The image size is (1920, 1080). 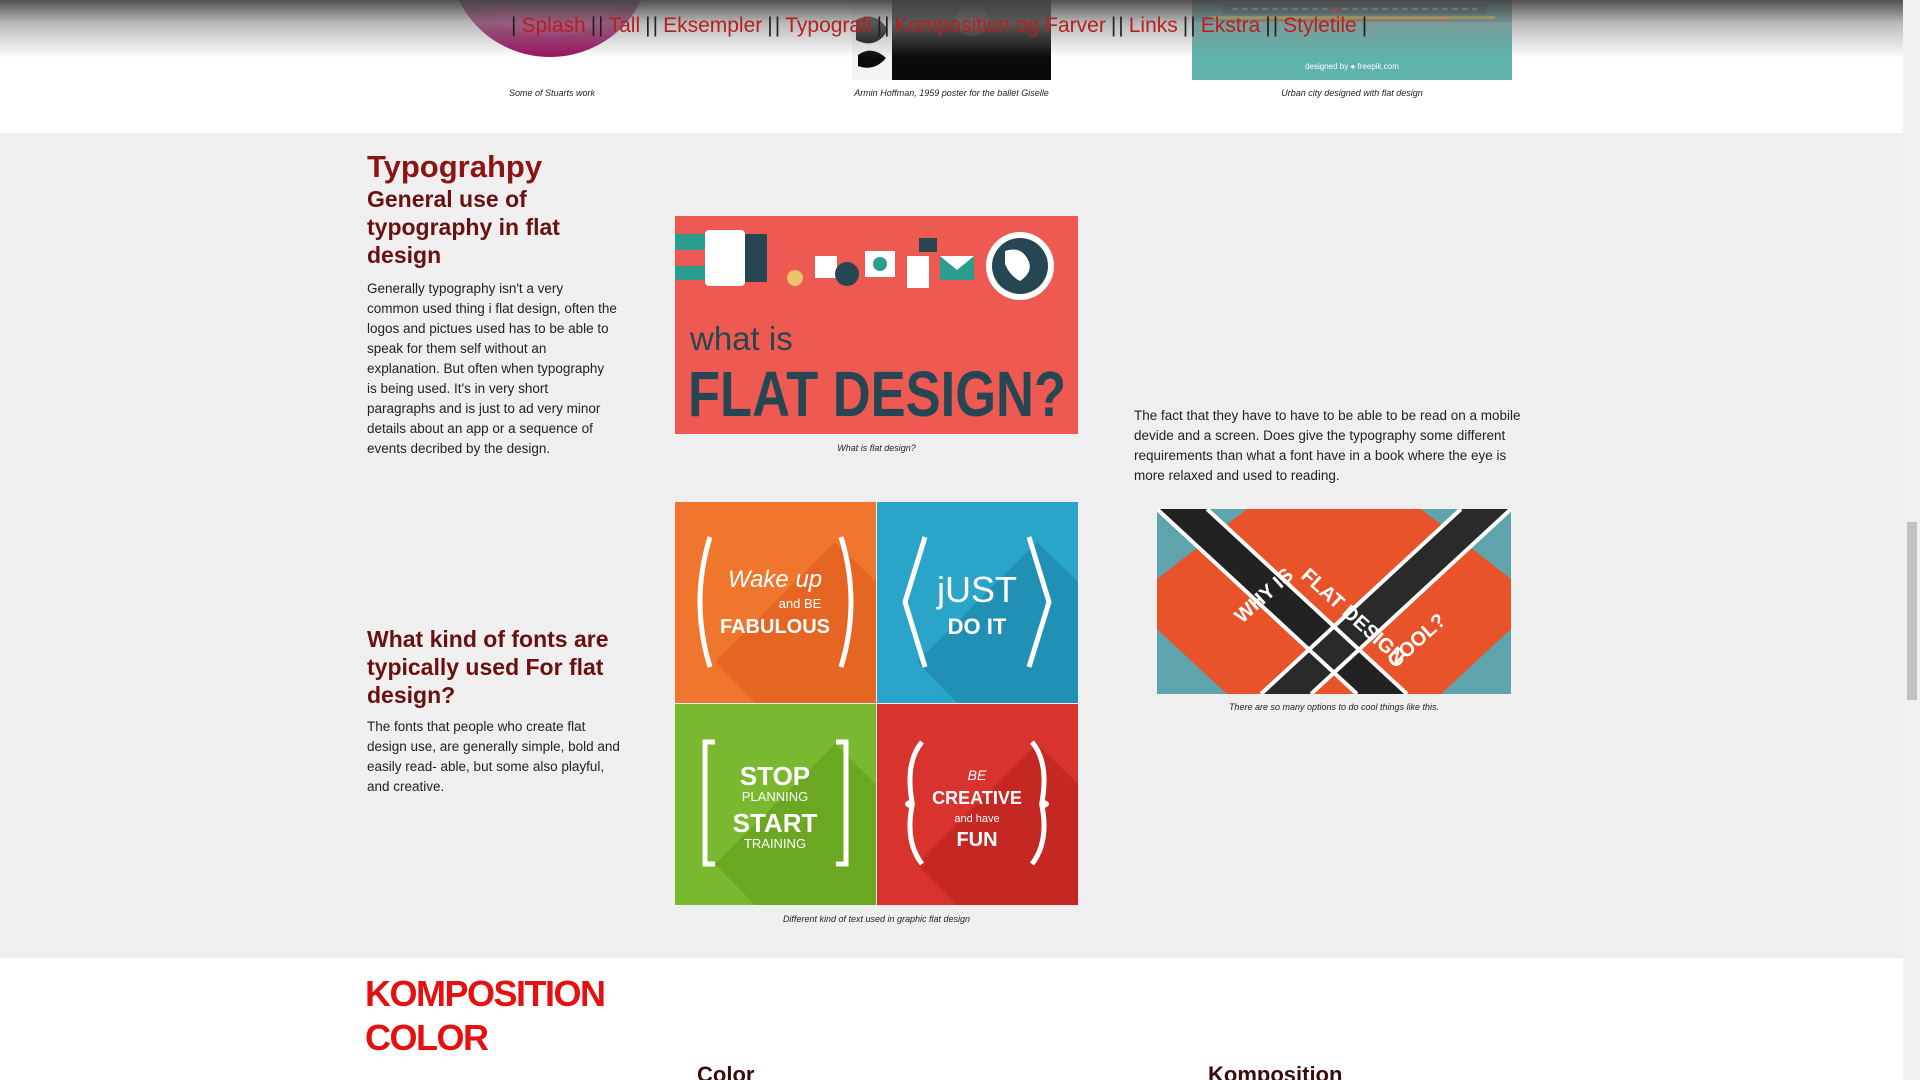 I want to click on komposition-title-line2: COLOR, so click(x=427, y=1037).